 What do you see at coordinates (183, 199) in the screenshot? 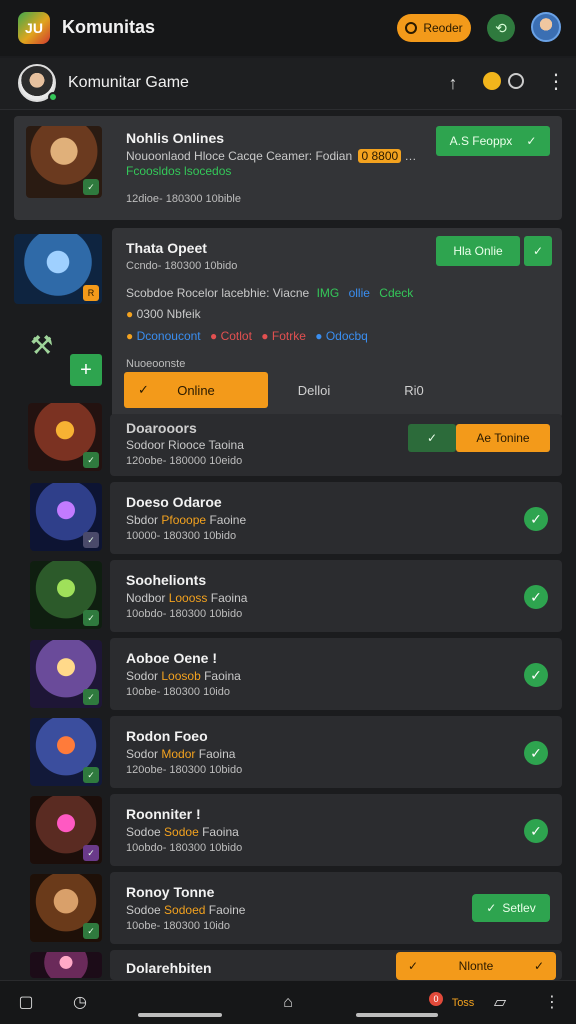
I see `card-meta: 12dioe- 180300 10bible` at bounding box center [183, 199].